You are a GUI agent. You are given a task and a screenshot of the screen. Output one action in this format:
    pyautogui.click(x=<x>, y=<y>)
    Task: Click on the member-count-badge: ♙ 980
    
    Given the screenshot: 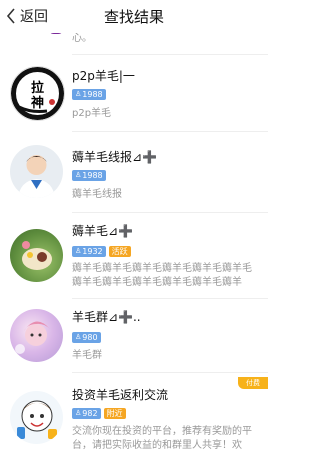 What is the action you would take?
    pyautogui.click(x=86, y=337)
    